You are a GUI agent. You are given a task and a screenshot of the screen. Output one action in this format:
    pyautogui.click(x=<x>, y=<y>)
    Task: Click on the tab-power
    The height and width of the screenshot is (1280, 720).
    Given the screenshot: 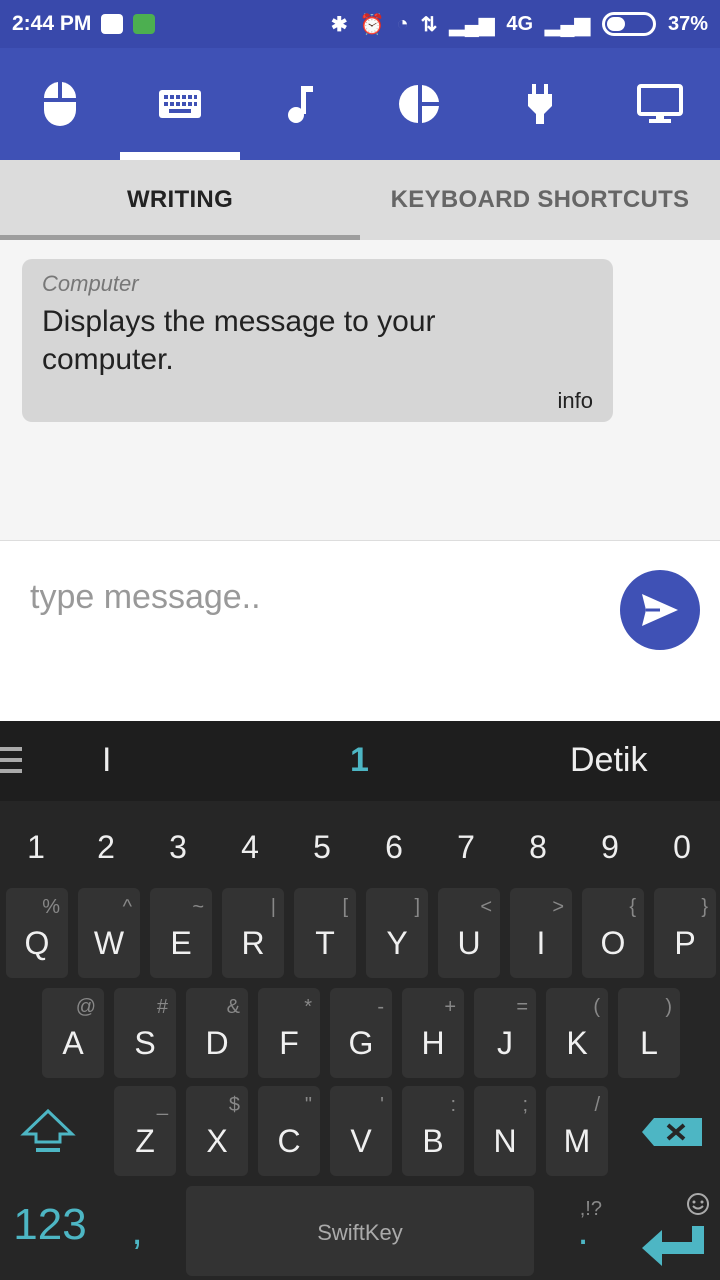 What is the action you would take?
    pyautogui.click(x=540, y=104)
    